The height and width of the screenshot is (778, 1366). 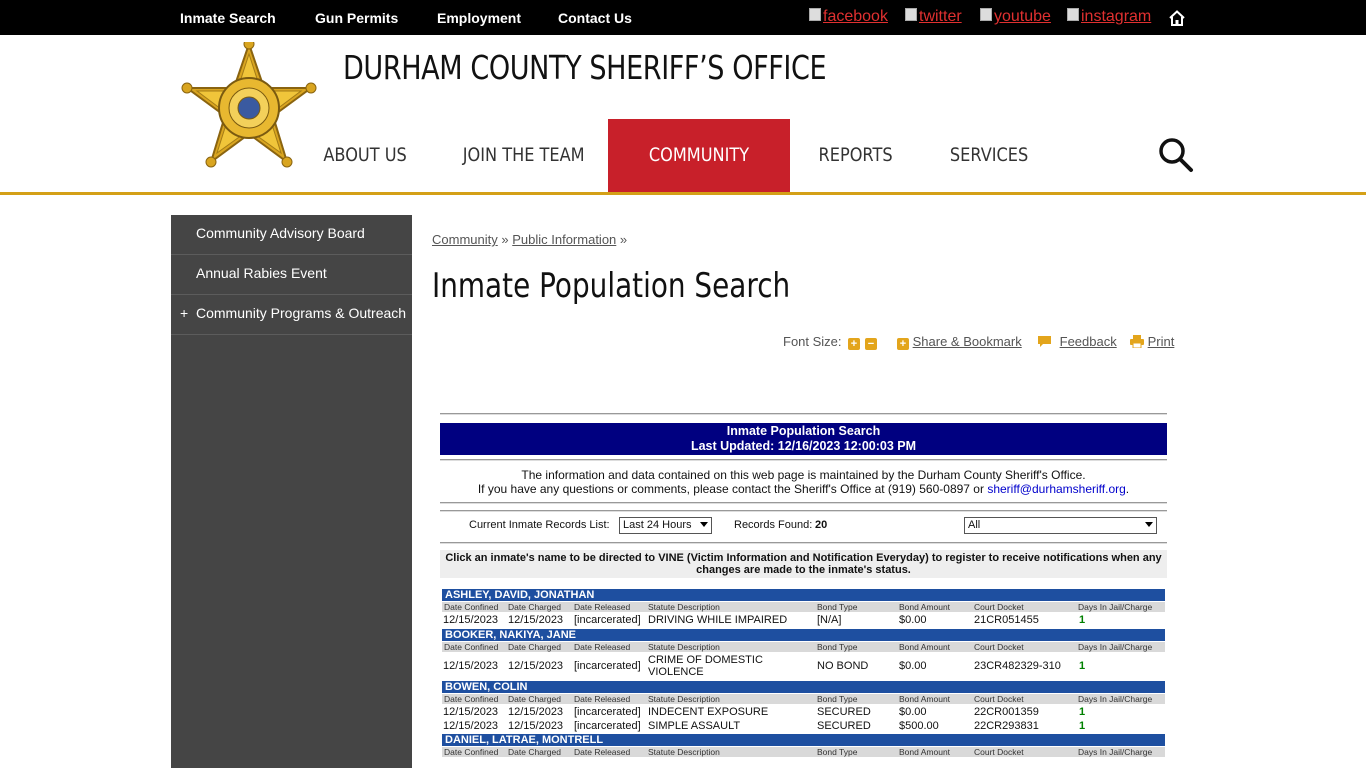 I want to click on nav-community-label: COMMUNITY, so click(x=699, y=155).